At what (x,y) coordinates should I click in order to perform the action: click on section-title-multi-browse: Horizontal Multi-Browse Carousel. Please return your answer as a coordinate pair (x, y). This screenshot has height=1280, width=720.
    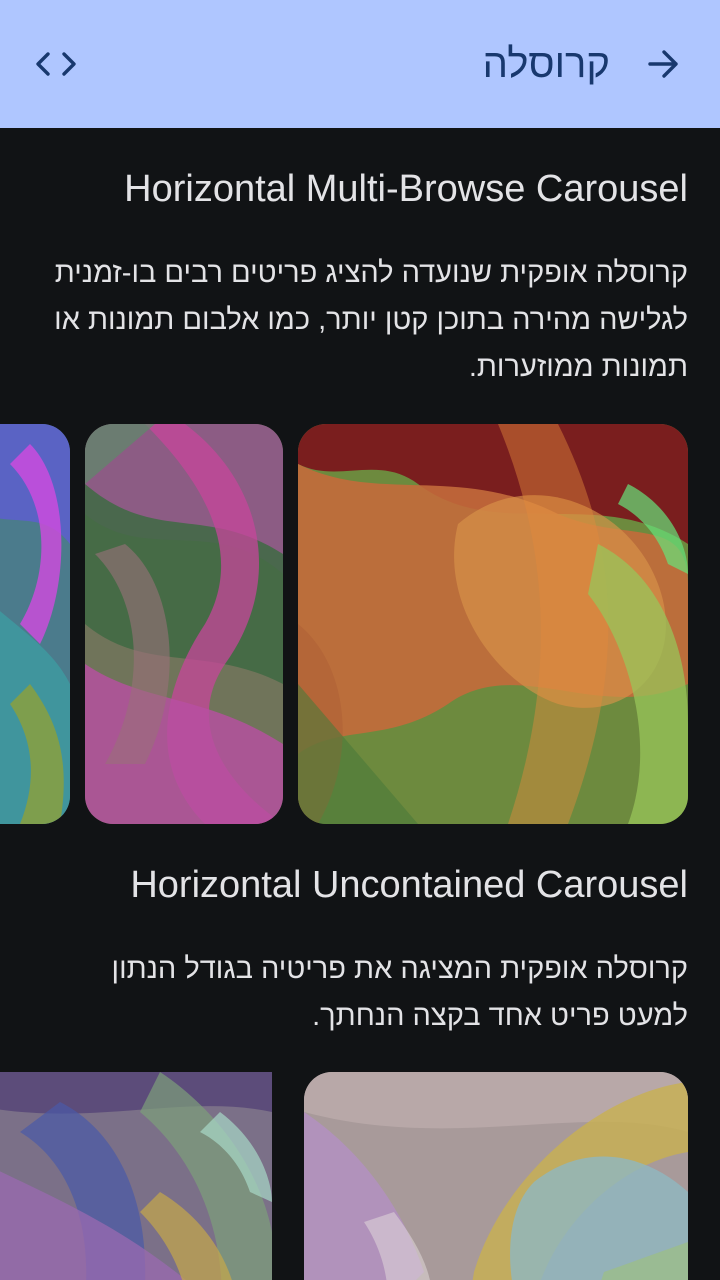
    Looking at the image, I should click on (406, 189).